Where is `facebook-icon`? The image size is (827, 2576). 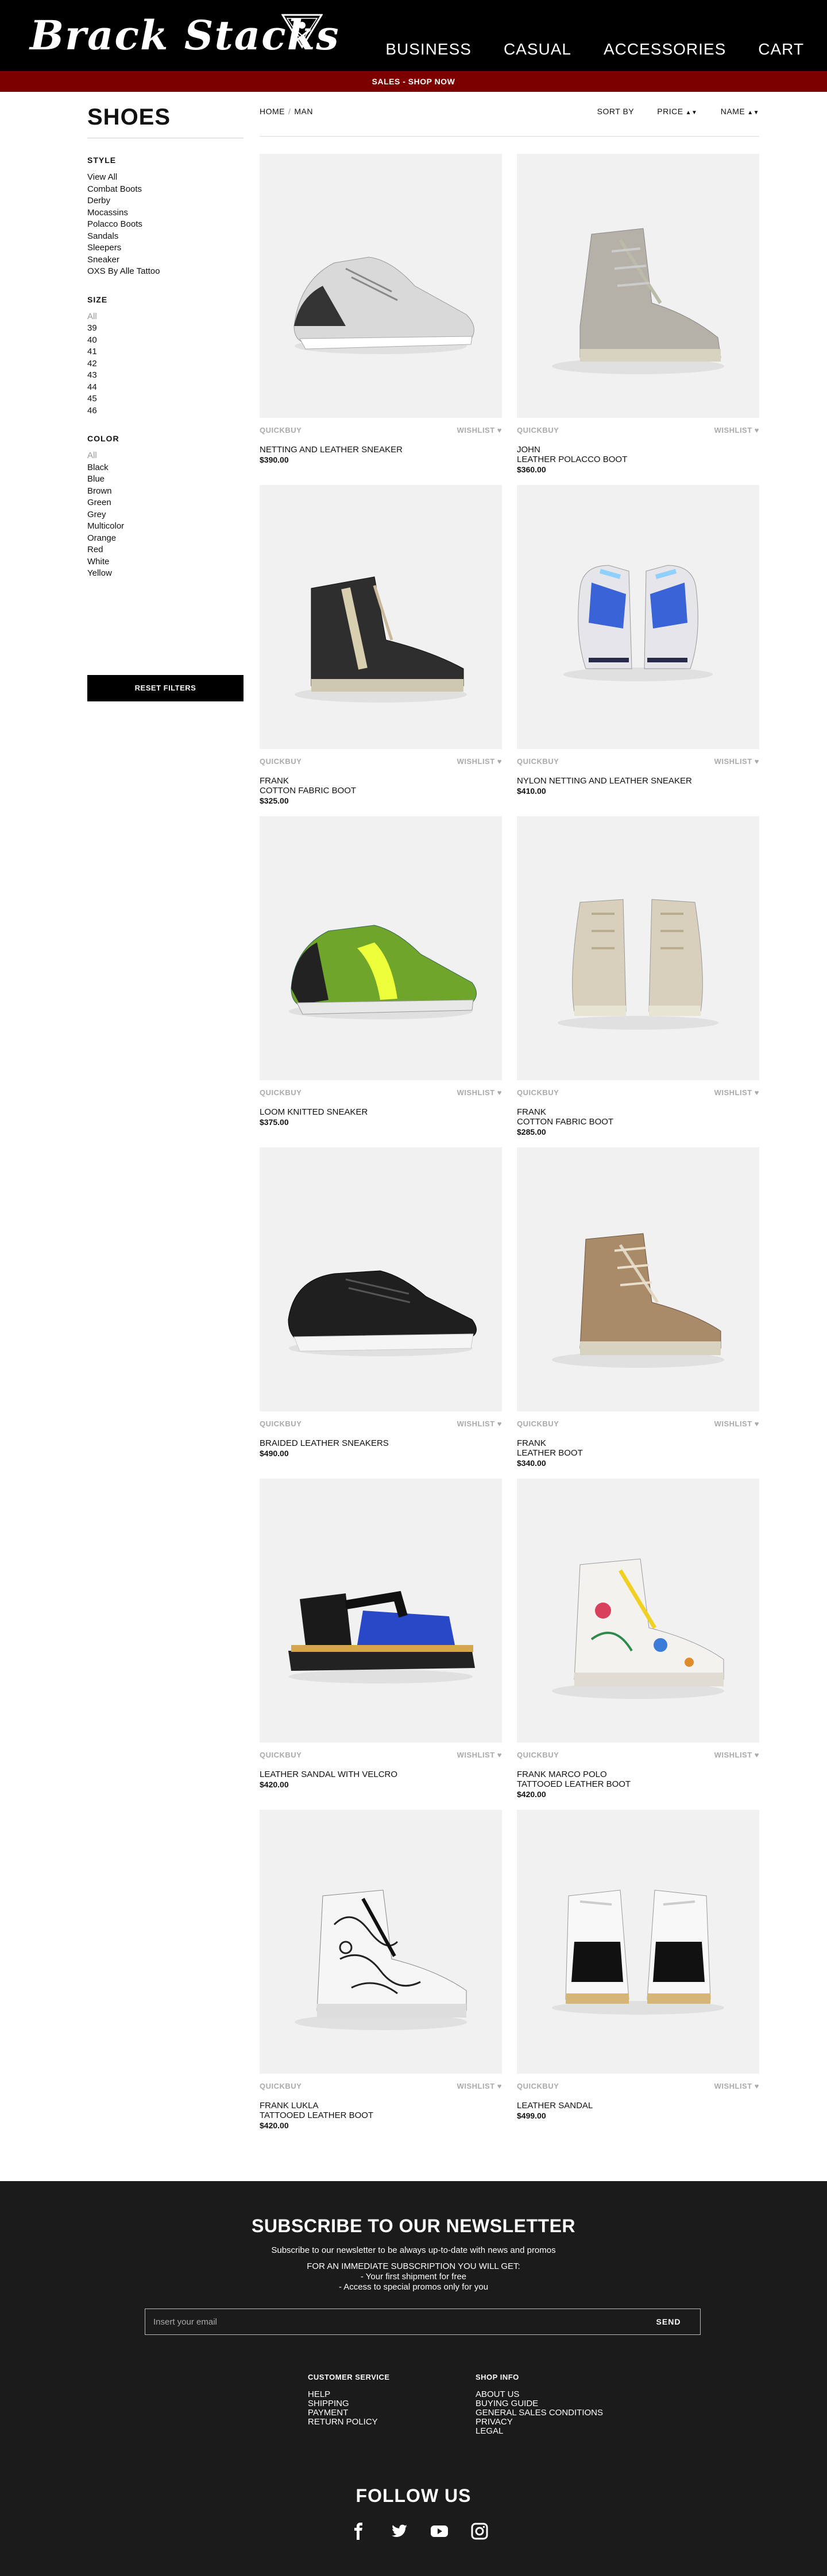
facebook-icon is located at coordinates (359, 2531).